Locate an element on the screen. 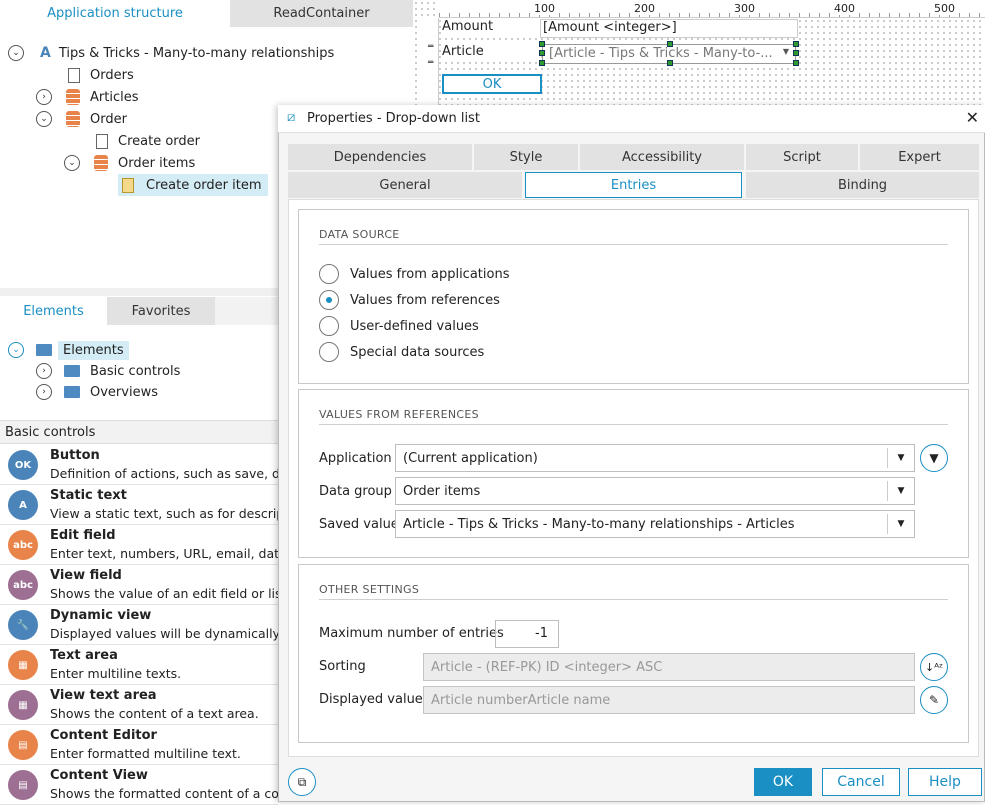 The width and height of the screenshot is (985, 805). tab-entries: Entries is located at coordinates (633, 185).